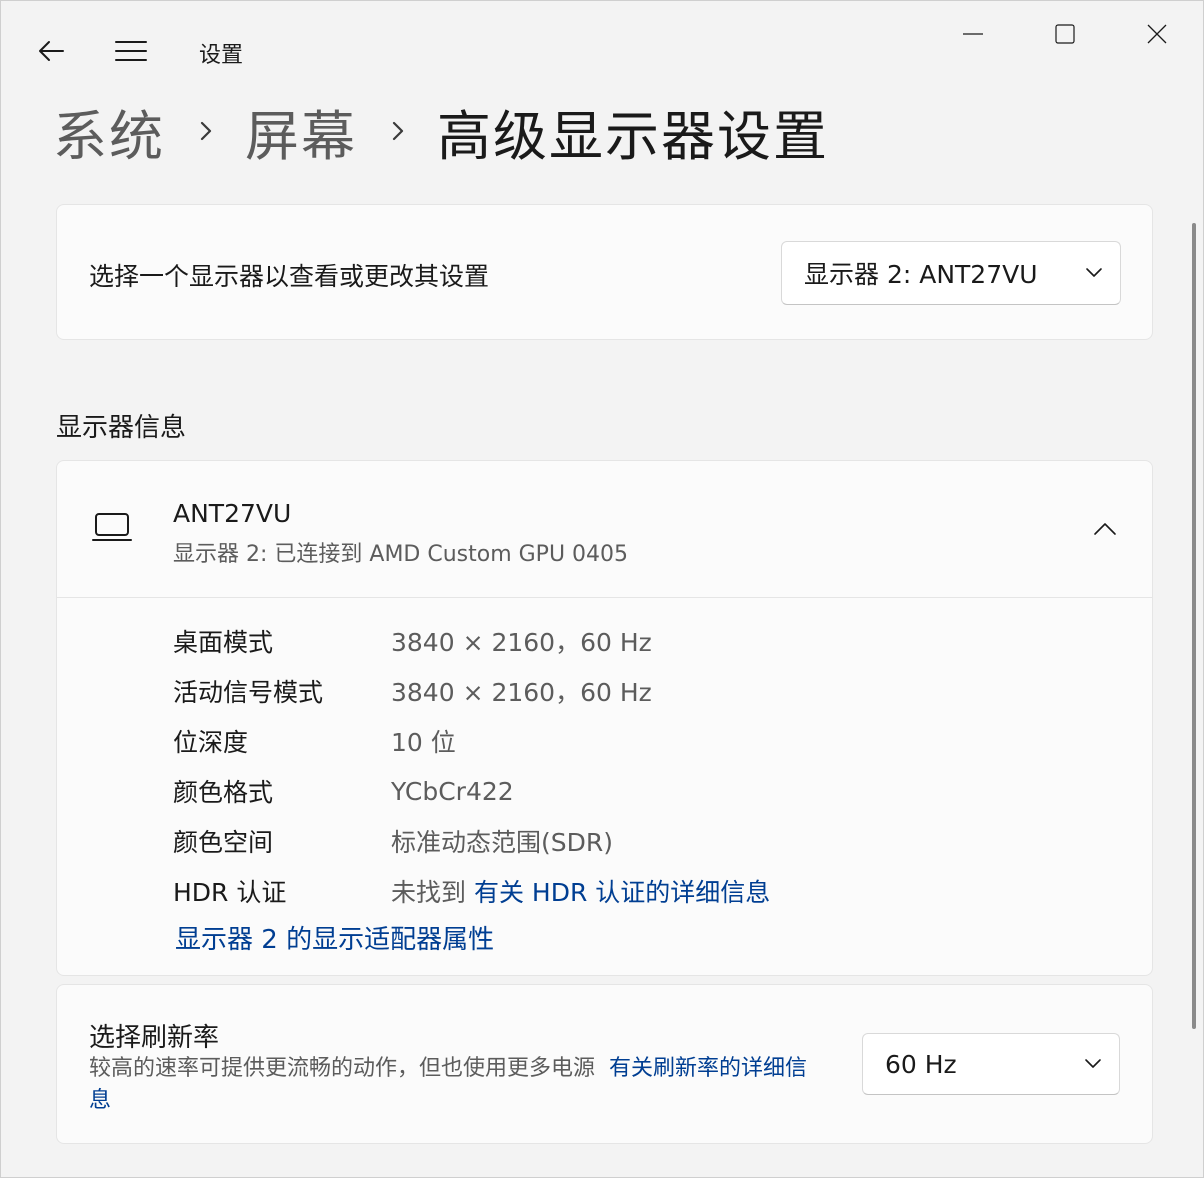 Image resolution: width=1204 pixels, height=1178 pixels. I want to click on info-row-bit-depth: 位深度 10 位, so click(471, 741).